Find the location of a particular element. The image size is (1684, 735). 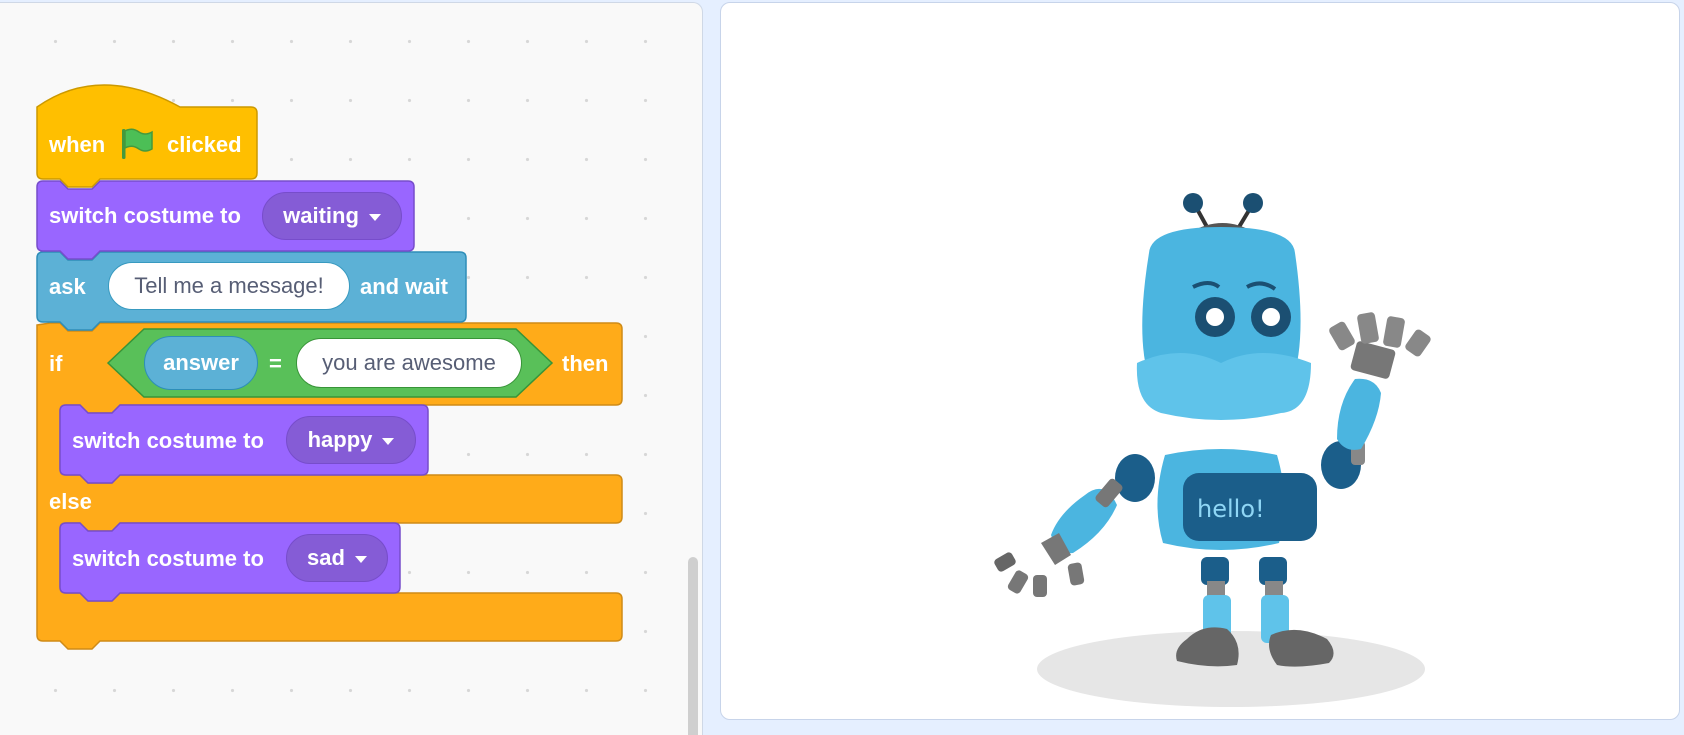

costume-dropdown-value: waiting is located at coordinates (321, 215).